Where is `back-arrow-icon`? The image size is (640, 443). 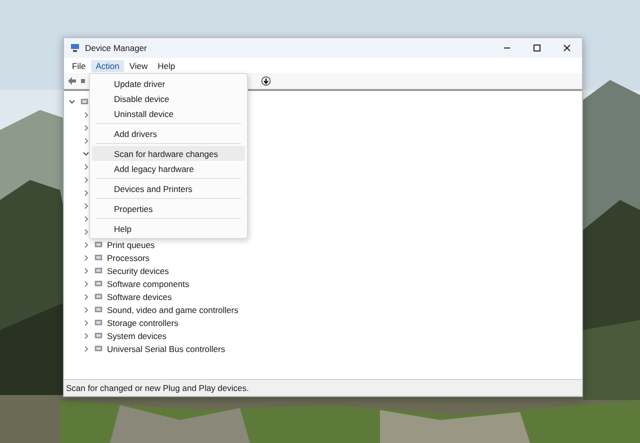 back-arrow-icon is located at coordinates (72, 81).